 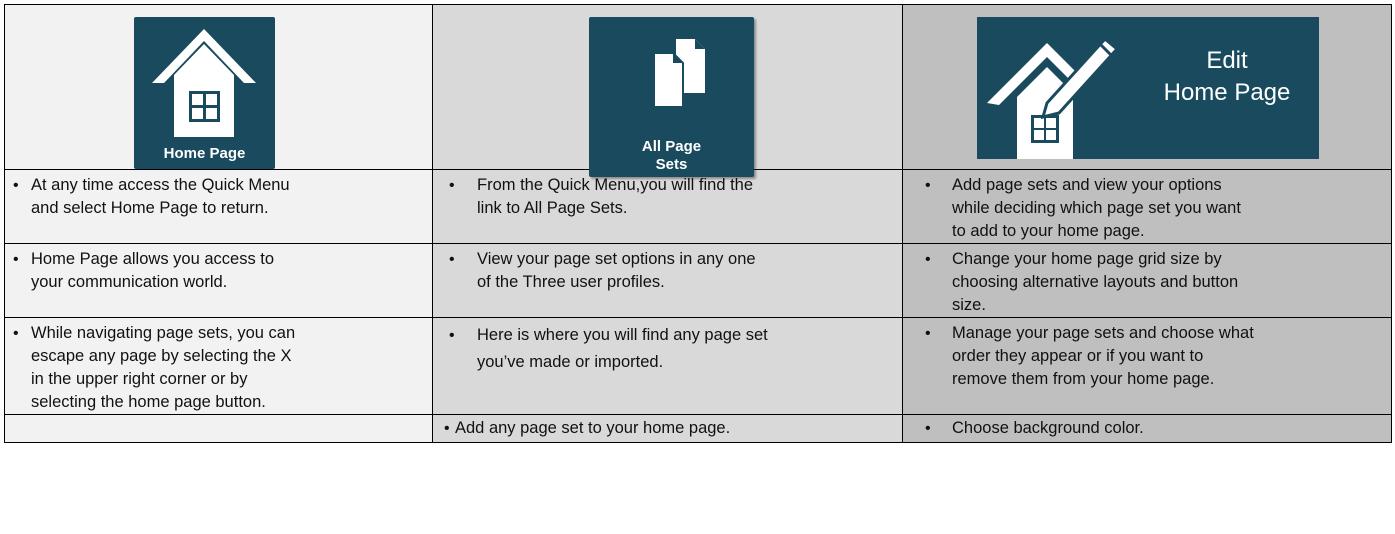 What do you see at coordinates (129, 282) in the screenshot?
I see `line: your communication world.` at bounding box center [129, 282].